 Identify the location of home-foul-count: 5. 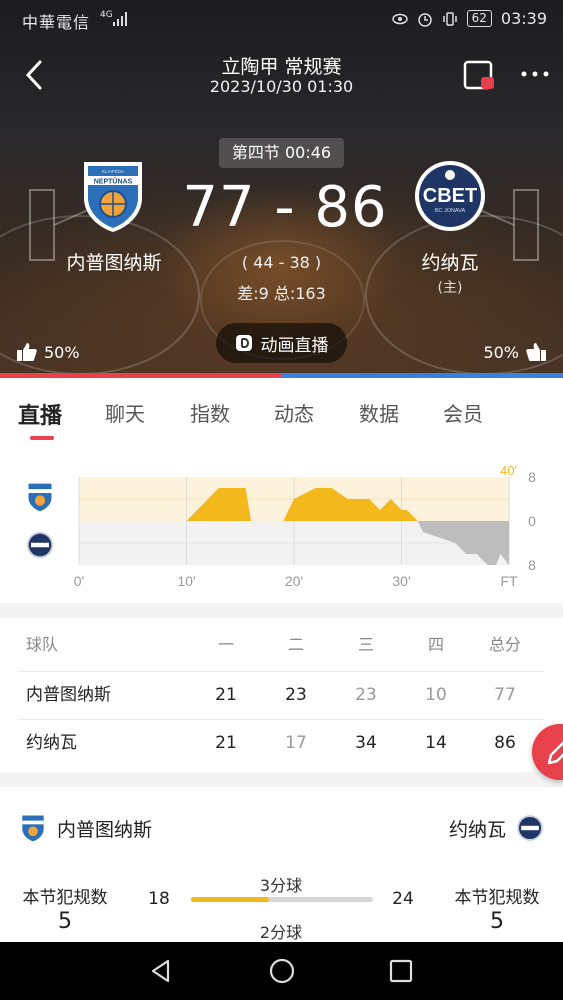
(65, 921).